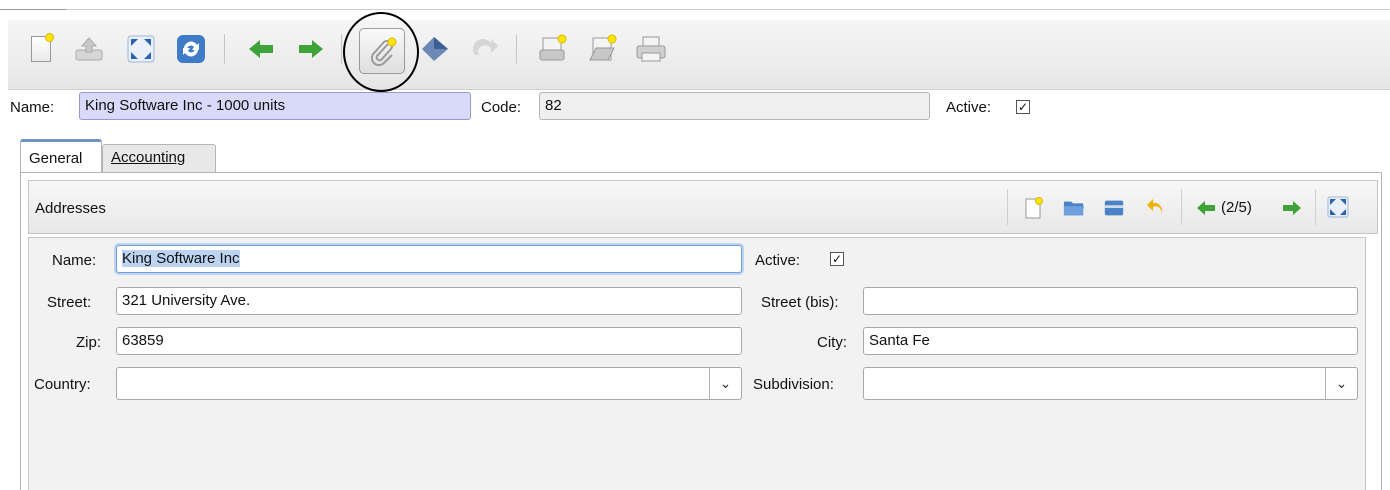  Describe the element at coordinates (70, 208) in the screenshot. I see `addresses-title: Addresses` at that location.